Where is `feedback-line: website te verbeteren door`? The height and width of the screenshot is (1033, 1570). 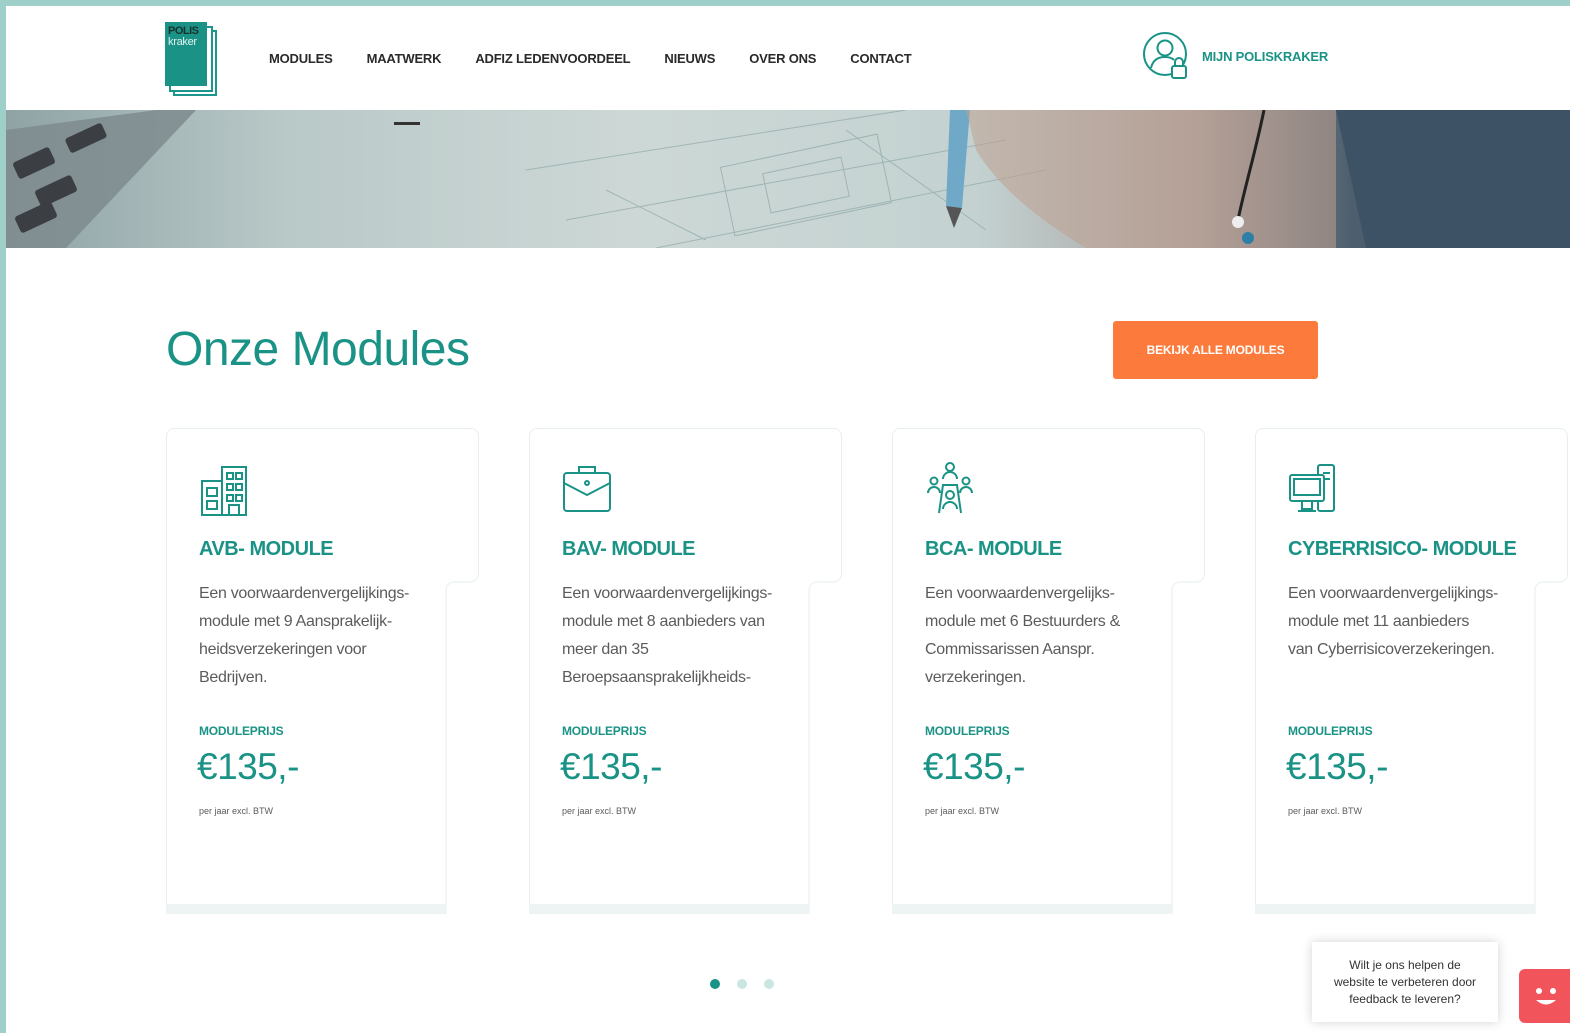 feedback-line: website te verbeteren door is located at coordinates (1405, 981).